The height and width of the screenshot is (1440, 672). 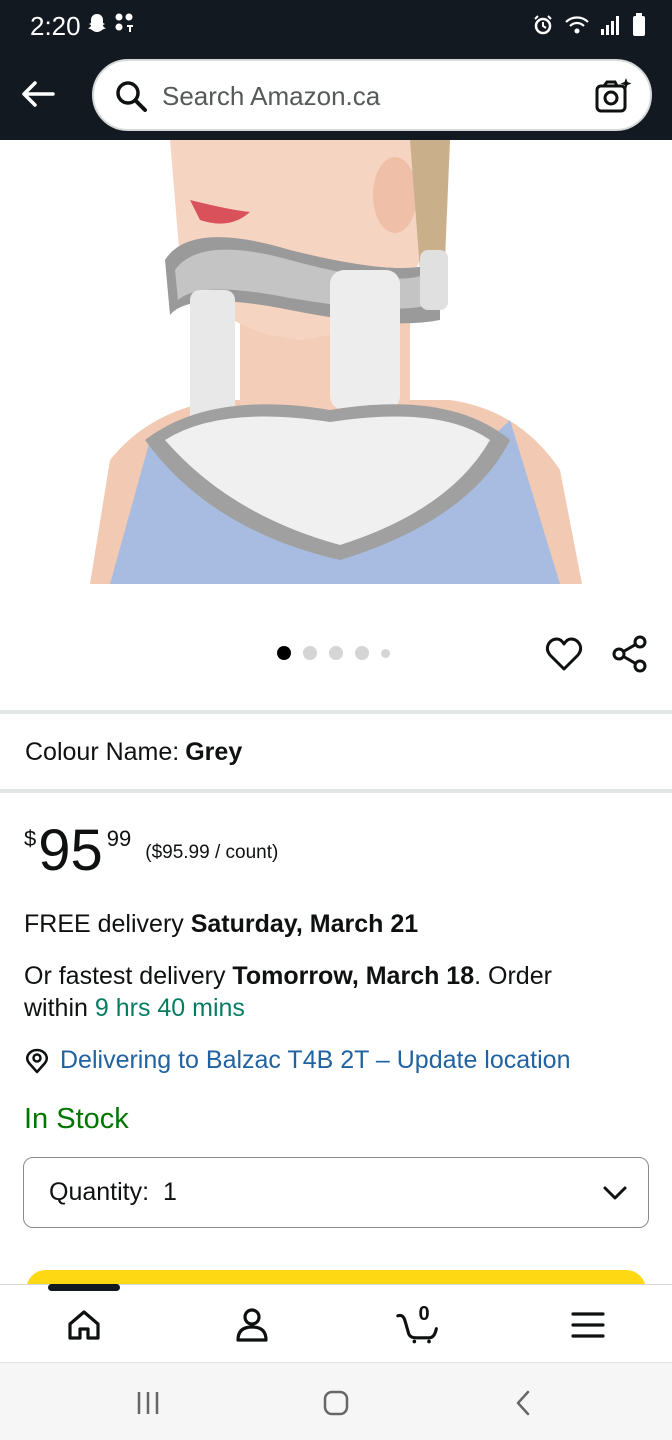 I want to click on header: Search Amazon.ca, so click(x=336, y=97).